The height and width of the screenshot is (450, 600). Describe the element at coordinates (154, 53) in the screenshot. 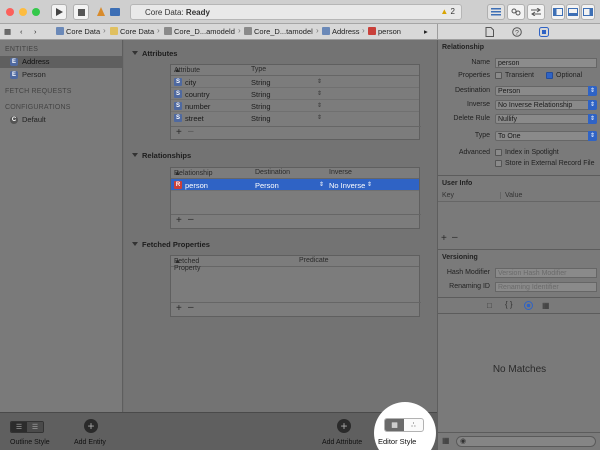

I see `attributes-section-title: Attributes` at that location.